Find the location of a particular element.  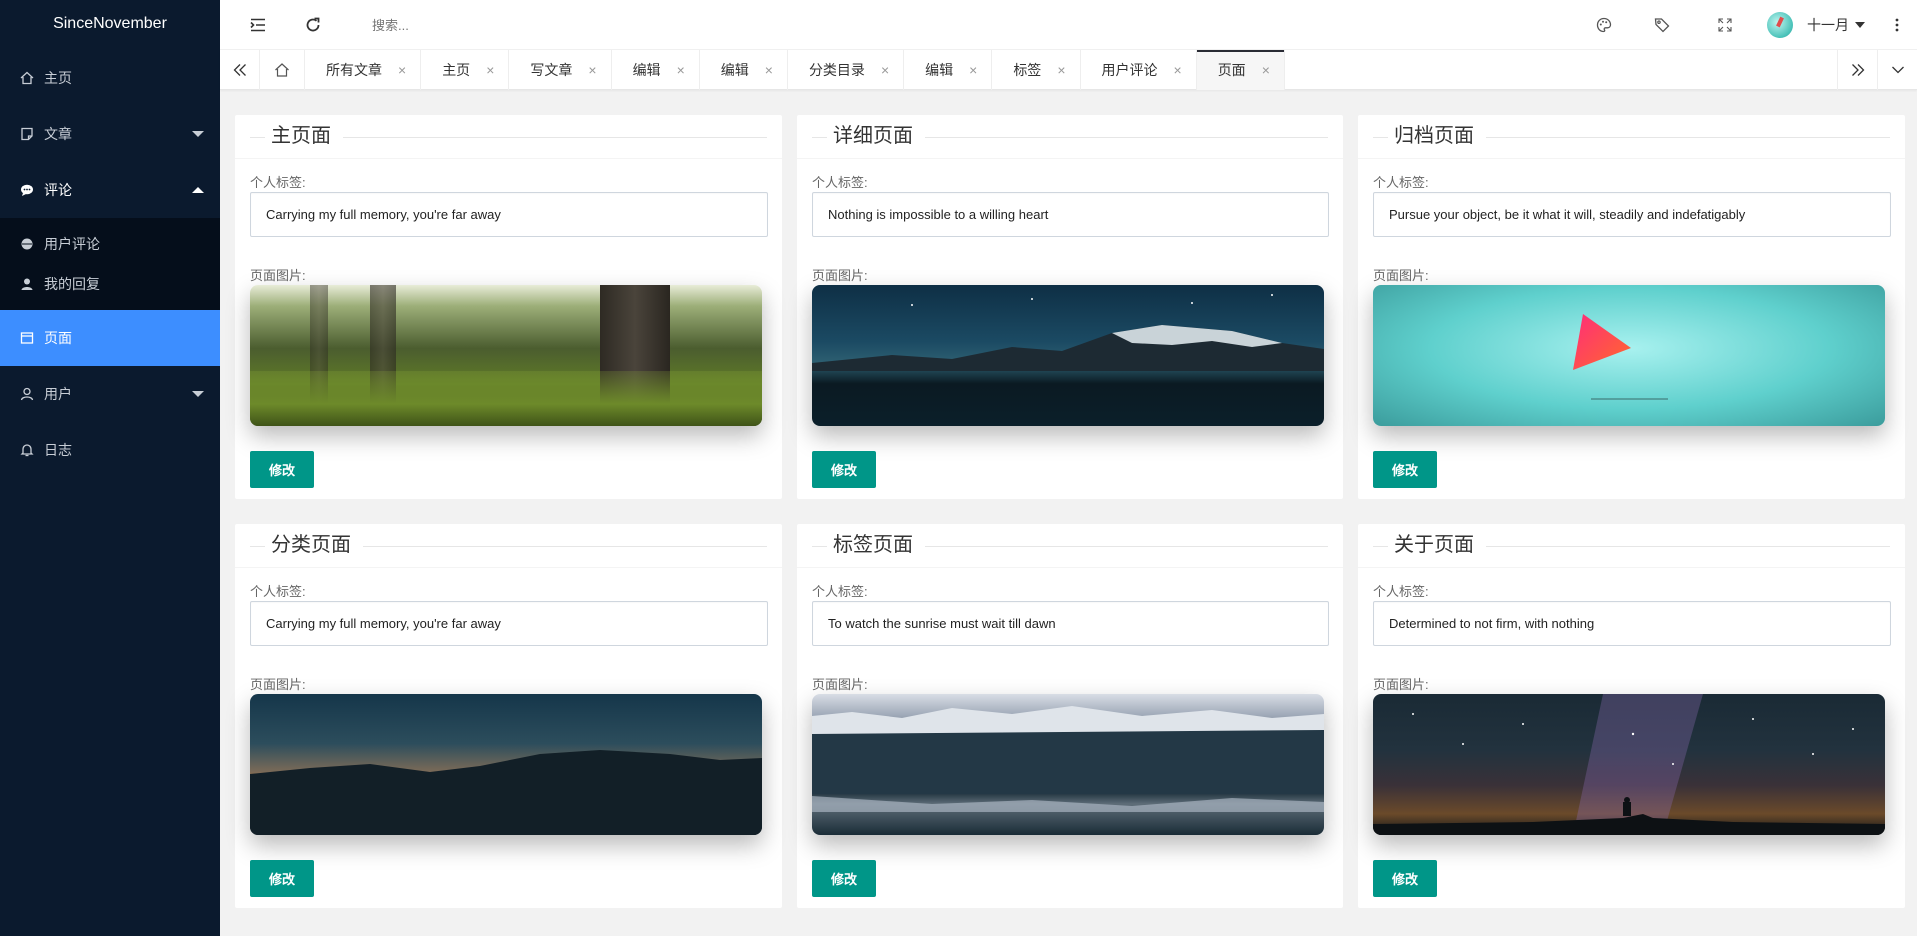

theme-button is located at coordinates (1604, 25).